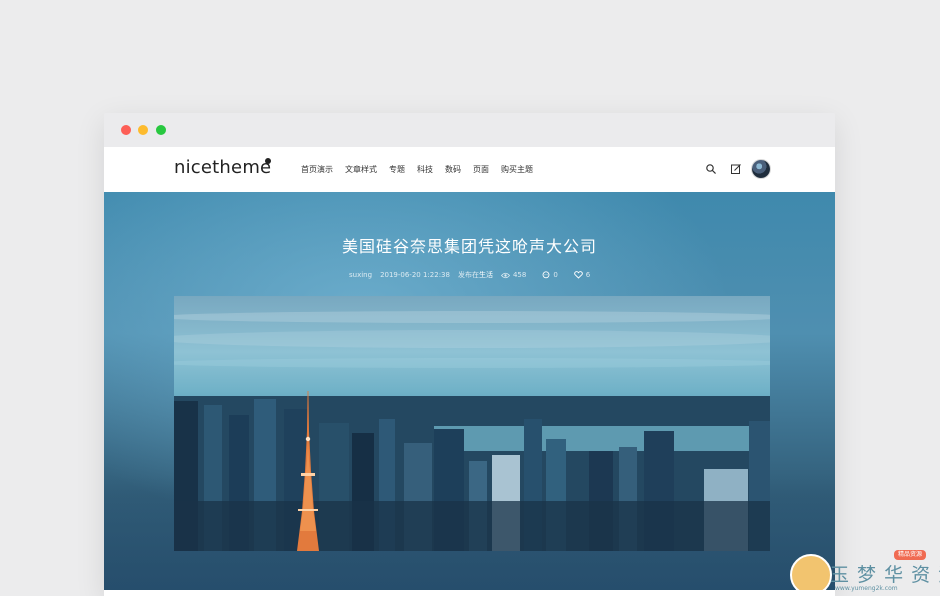  Describe the element at coordinates (885, 575) in the screenshot. I see `watermark-text: 玉 梦 华 资 源 网` at that location.